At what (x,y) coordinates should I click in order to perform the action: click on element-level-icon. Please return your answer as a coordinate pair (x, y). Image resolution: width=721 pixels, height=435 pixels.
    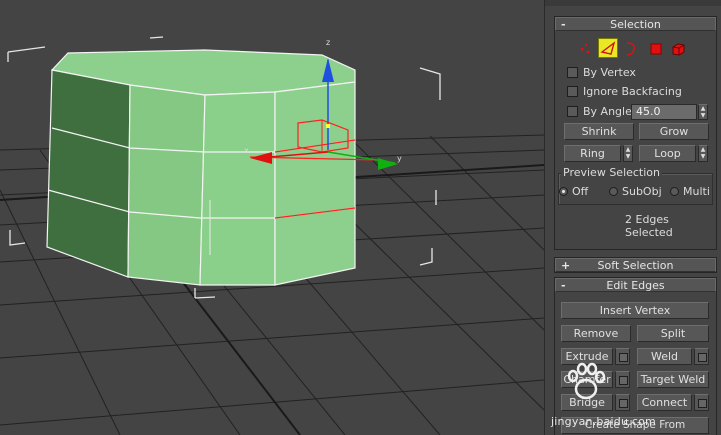
    Looking at the image, I should click on (679, 49).